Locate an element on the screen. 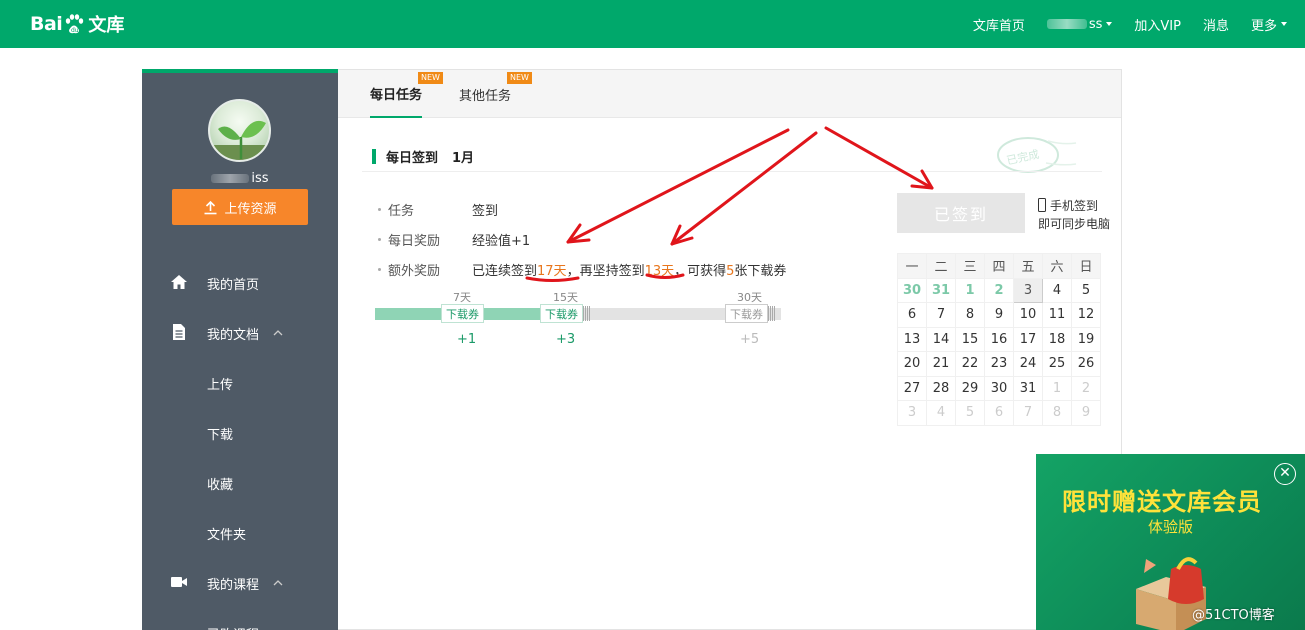 Image resolution: width=1305 pixels, height=630 pixels. text-part: ，可获得 is located at coordinates (700, 271).